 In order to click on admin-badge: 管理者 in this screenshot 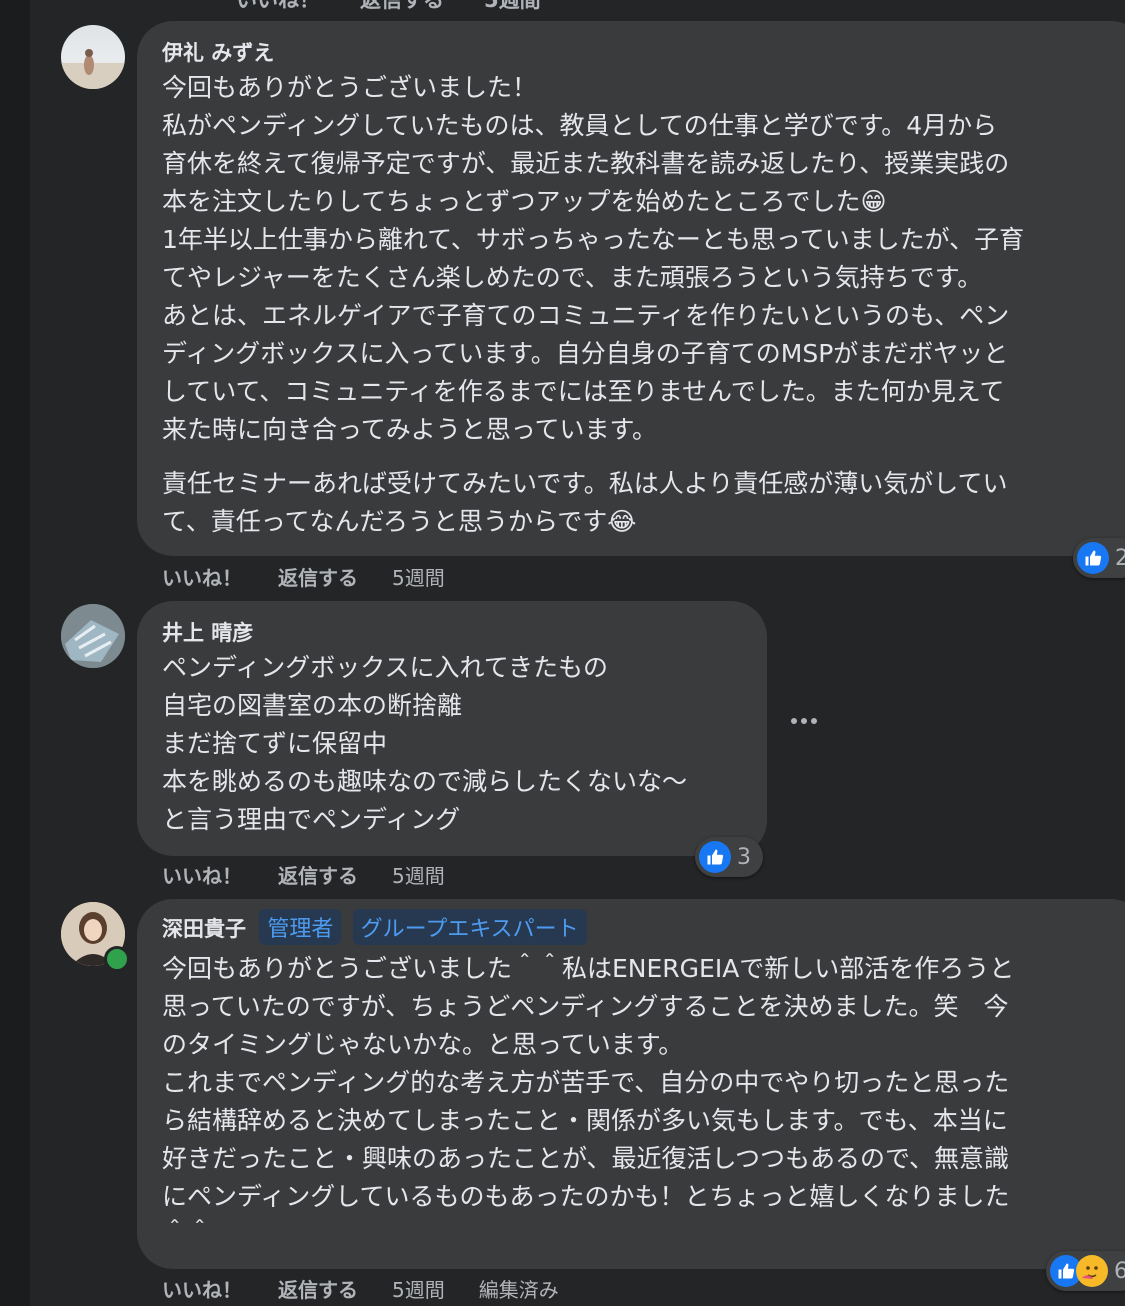, I will do `click(300, 927)`.